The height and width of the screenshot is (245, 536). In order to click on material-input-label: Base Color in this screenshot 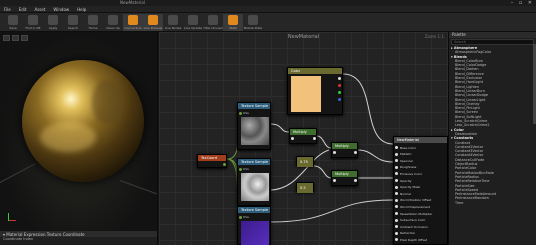, I will do `click(408, 147)`.